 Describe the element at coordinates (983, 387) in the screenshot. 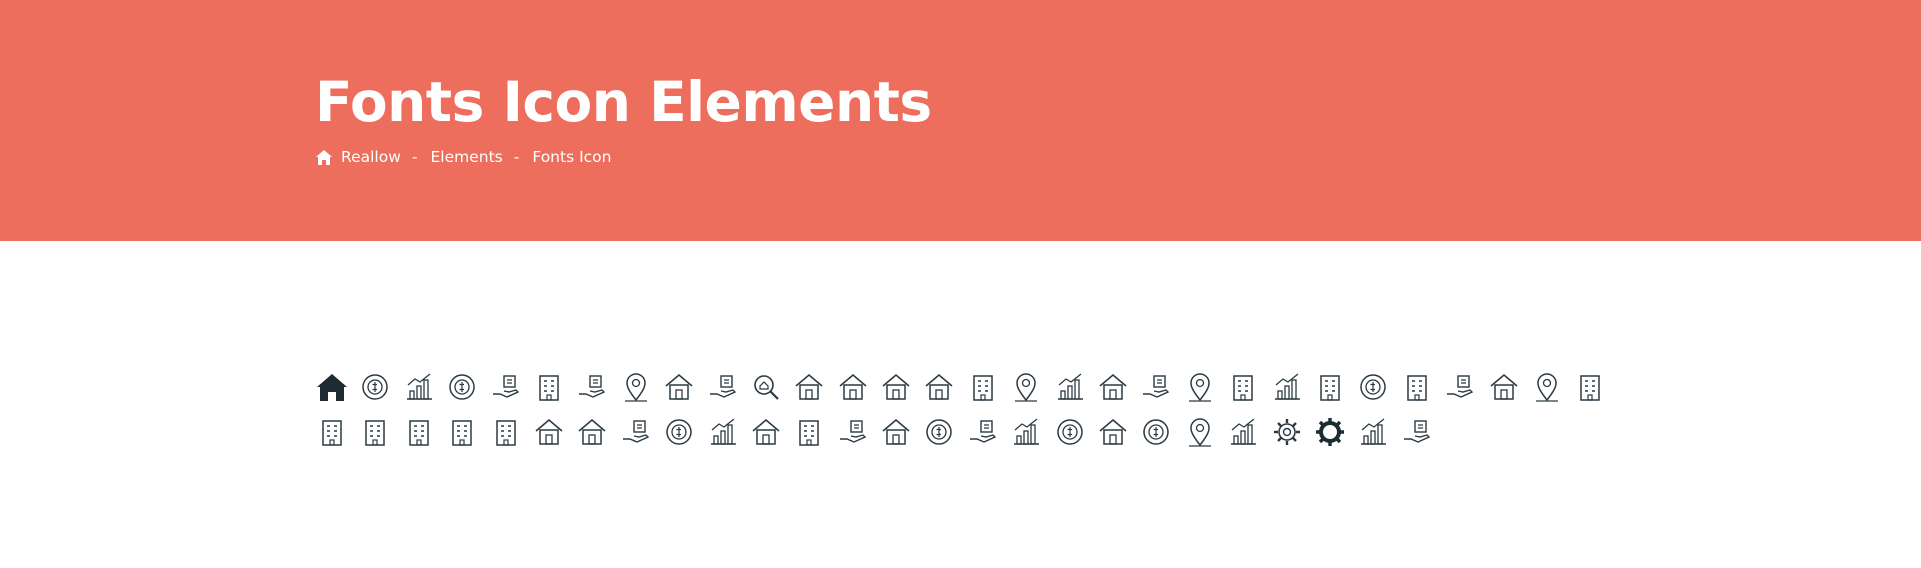

I see `apartment-building-icon` at that location.